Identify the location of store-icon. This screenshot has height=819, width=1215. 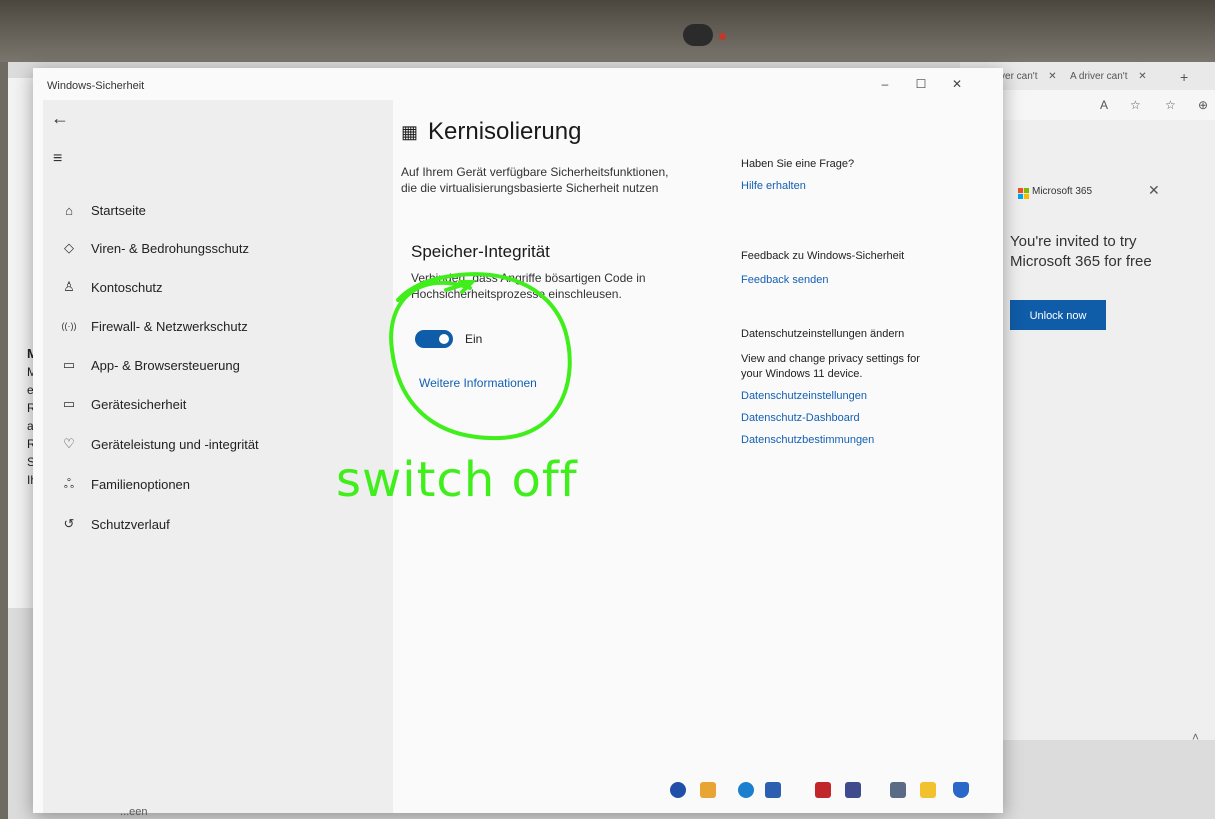
(773, 790).